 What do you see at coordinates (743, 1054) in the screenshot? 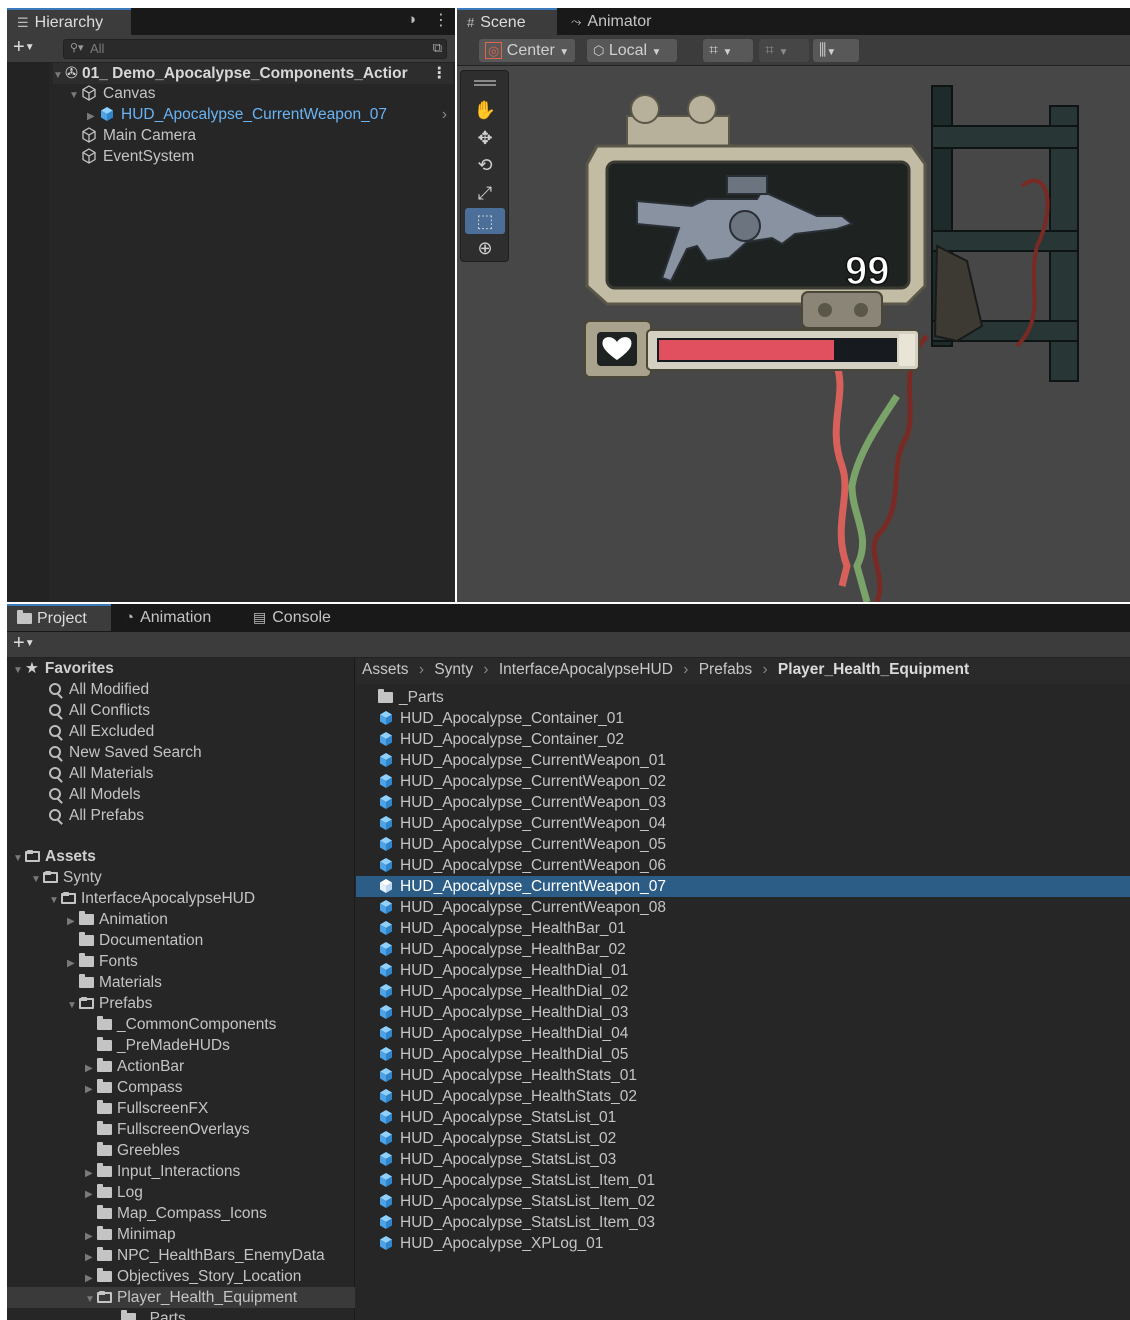
I see `file-item-prefab: HUD_Apocalypse_HealthDial_05` at bounding box center [743, 1054].